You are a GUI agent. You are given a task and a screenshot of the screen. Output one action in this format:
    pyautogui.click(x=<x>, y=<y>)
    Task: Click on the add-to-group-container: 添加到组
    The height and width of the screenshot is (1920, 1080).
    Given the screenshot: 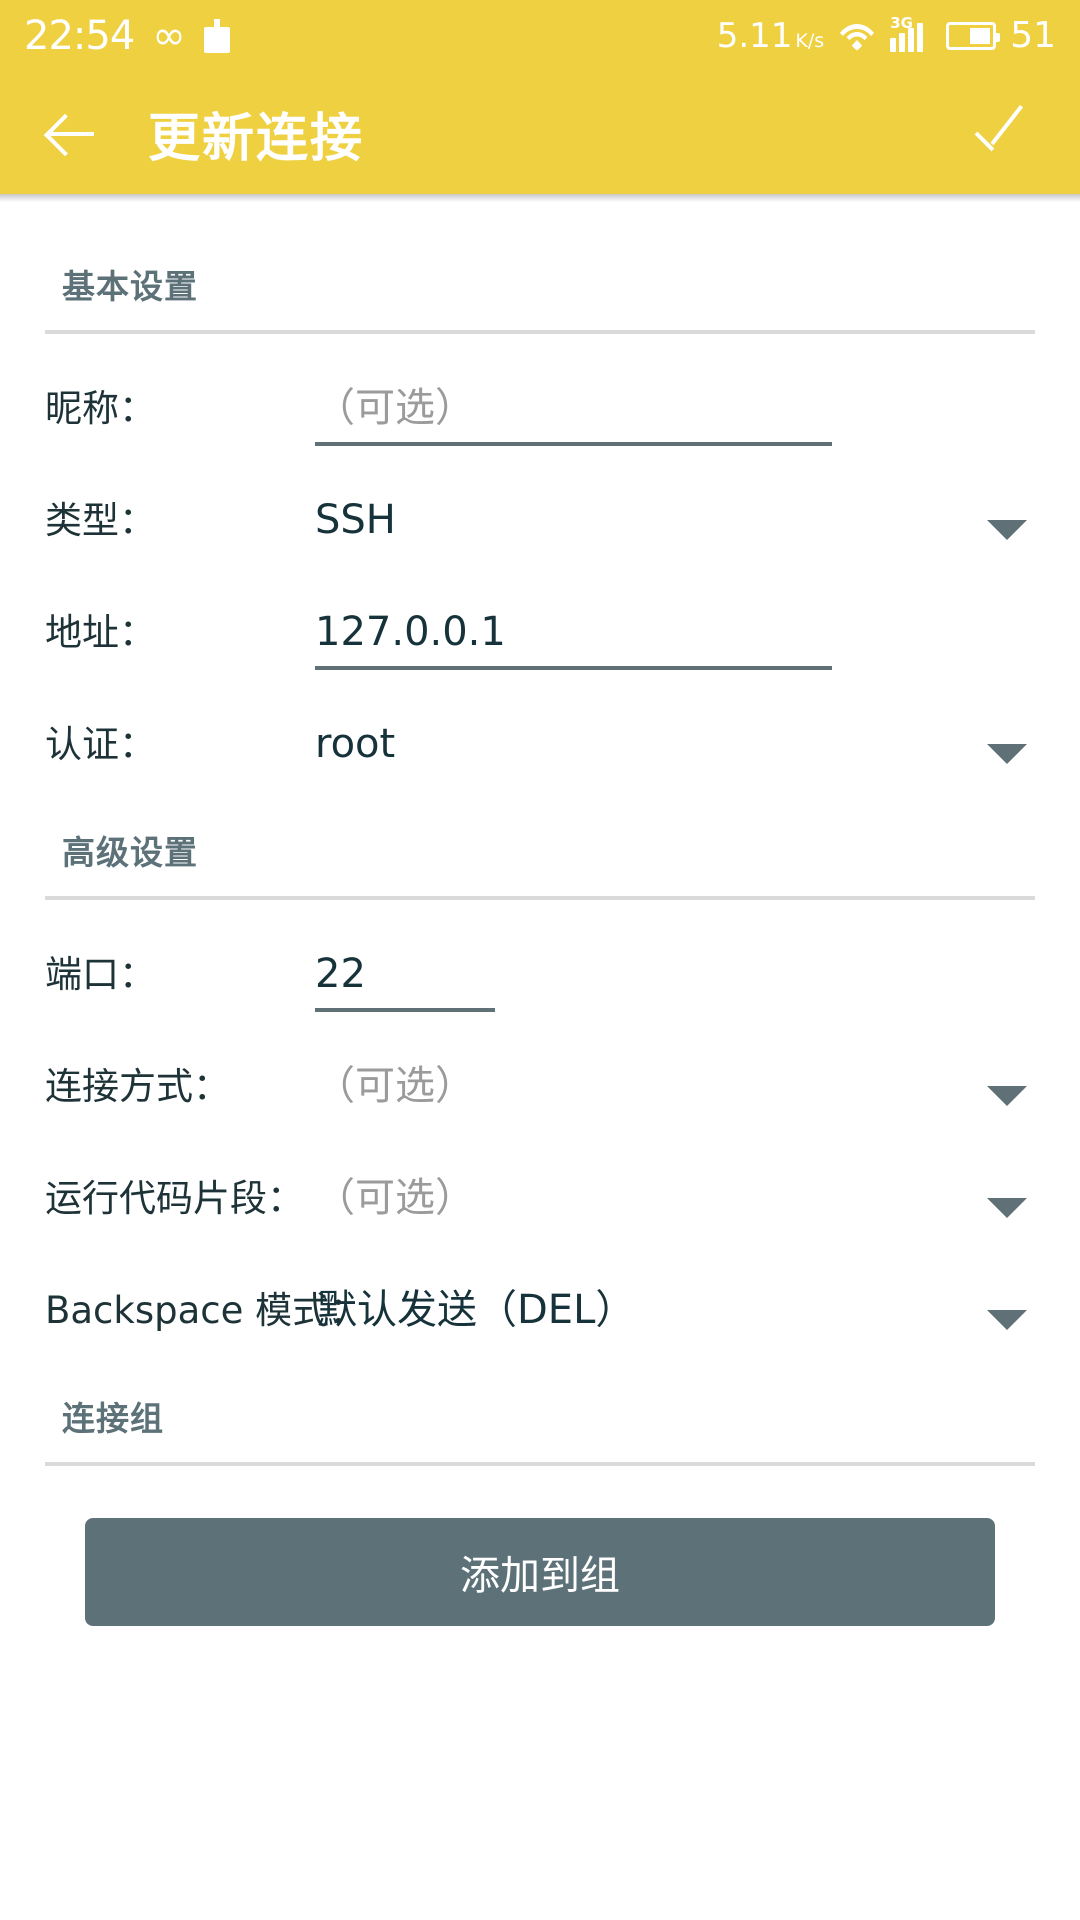 What is the action you would take?
    pyautogui.click(x=540, y=1546)
    